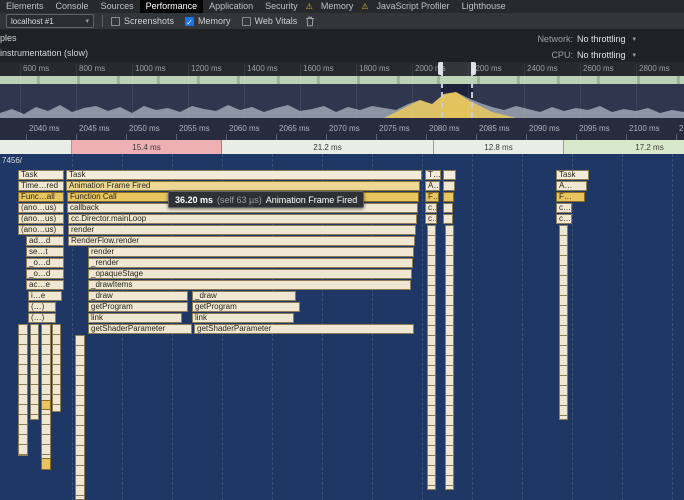 This screenshot has height=500, width=684. I want to click on flame-bar: Func…all, so click(41, 197).